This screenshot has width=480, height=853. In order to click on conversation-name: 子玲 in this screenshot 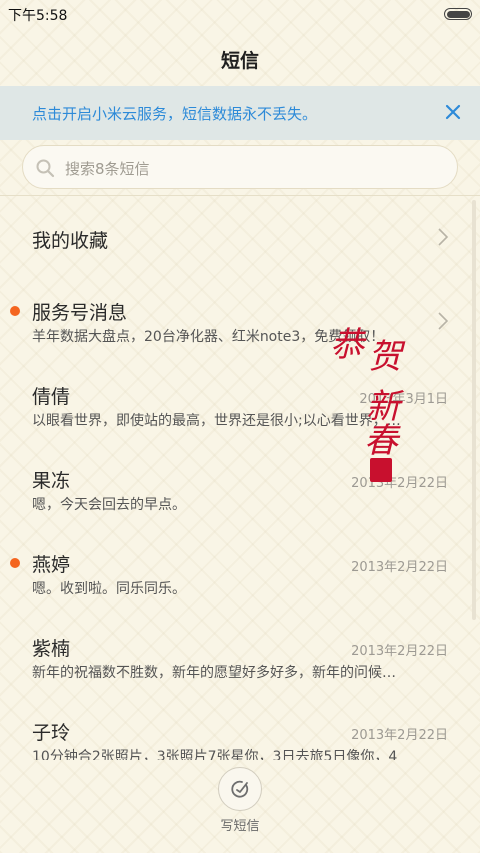, I will do `click(51, 733)`.